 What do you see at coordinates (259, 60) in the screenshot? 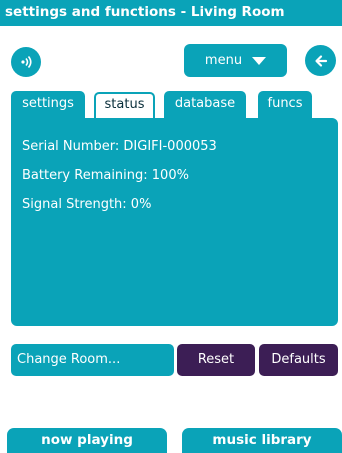
I see `chevron-down-icon` at bounding box center [259, 60].